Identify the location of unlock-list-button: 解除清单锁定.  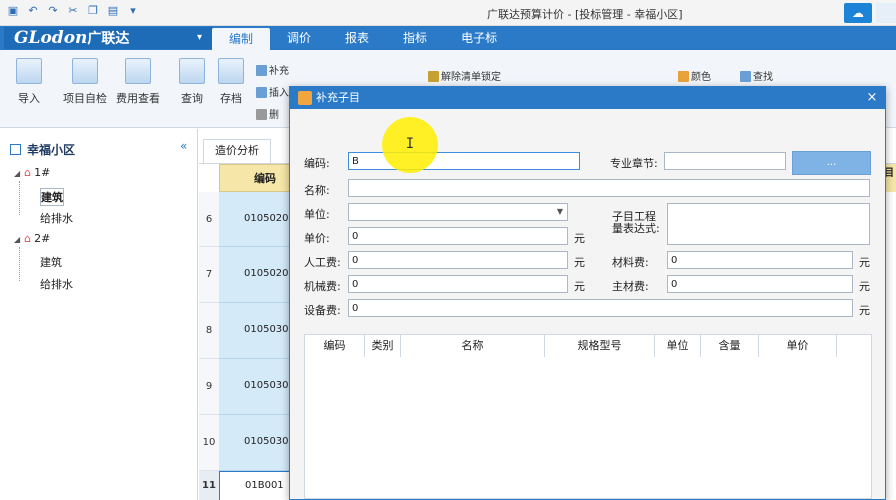
(464, 75).